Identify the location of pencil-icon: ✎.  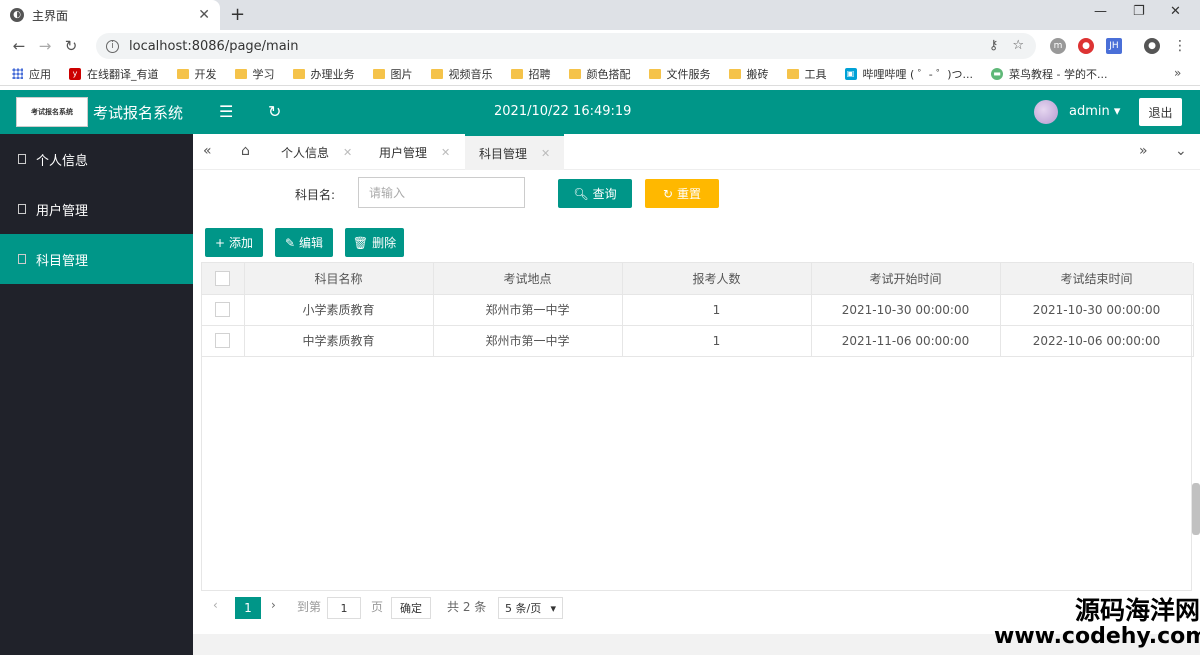
(290, 242).